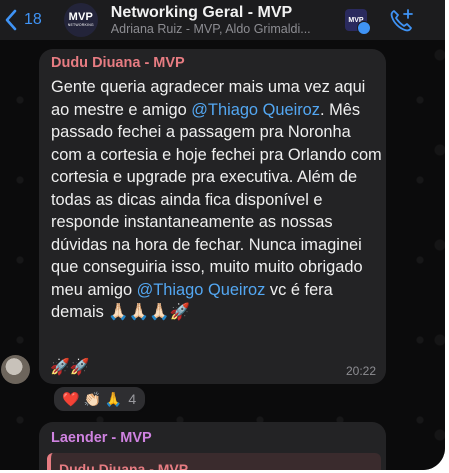 This screenshot has width=449, height=473. What do you see at coordinates (80, 25) in the screenshot?
I see `group-avatar-sublabel: NETWORKING` at bounding box center [80, 25].